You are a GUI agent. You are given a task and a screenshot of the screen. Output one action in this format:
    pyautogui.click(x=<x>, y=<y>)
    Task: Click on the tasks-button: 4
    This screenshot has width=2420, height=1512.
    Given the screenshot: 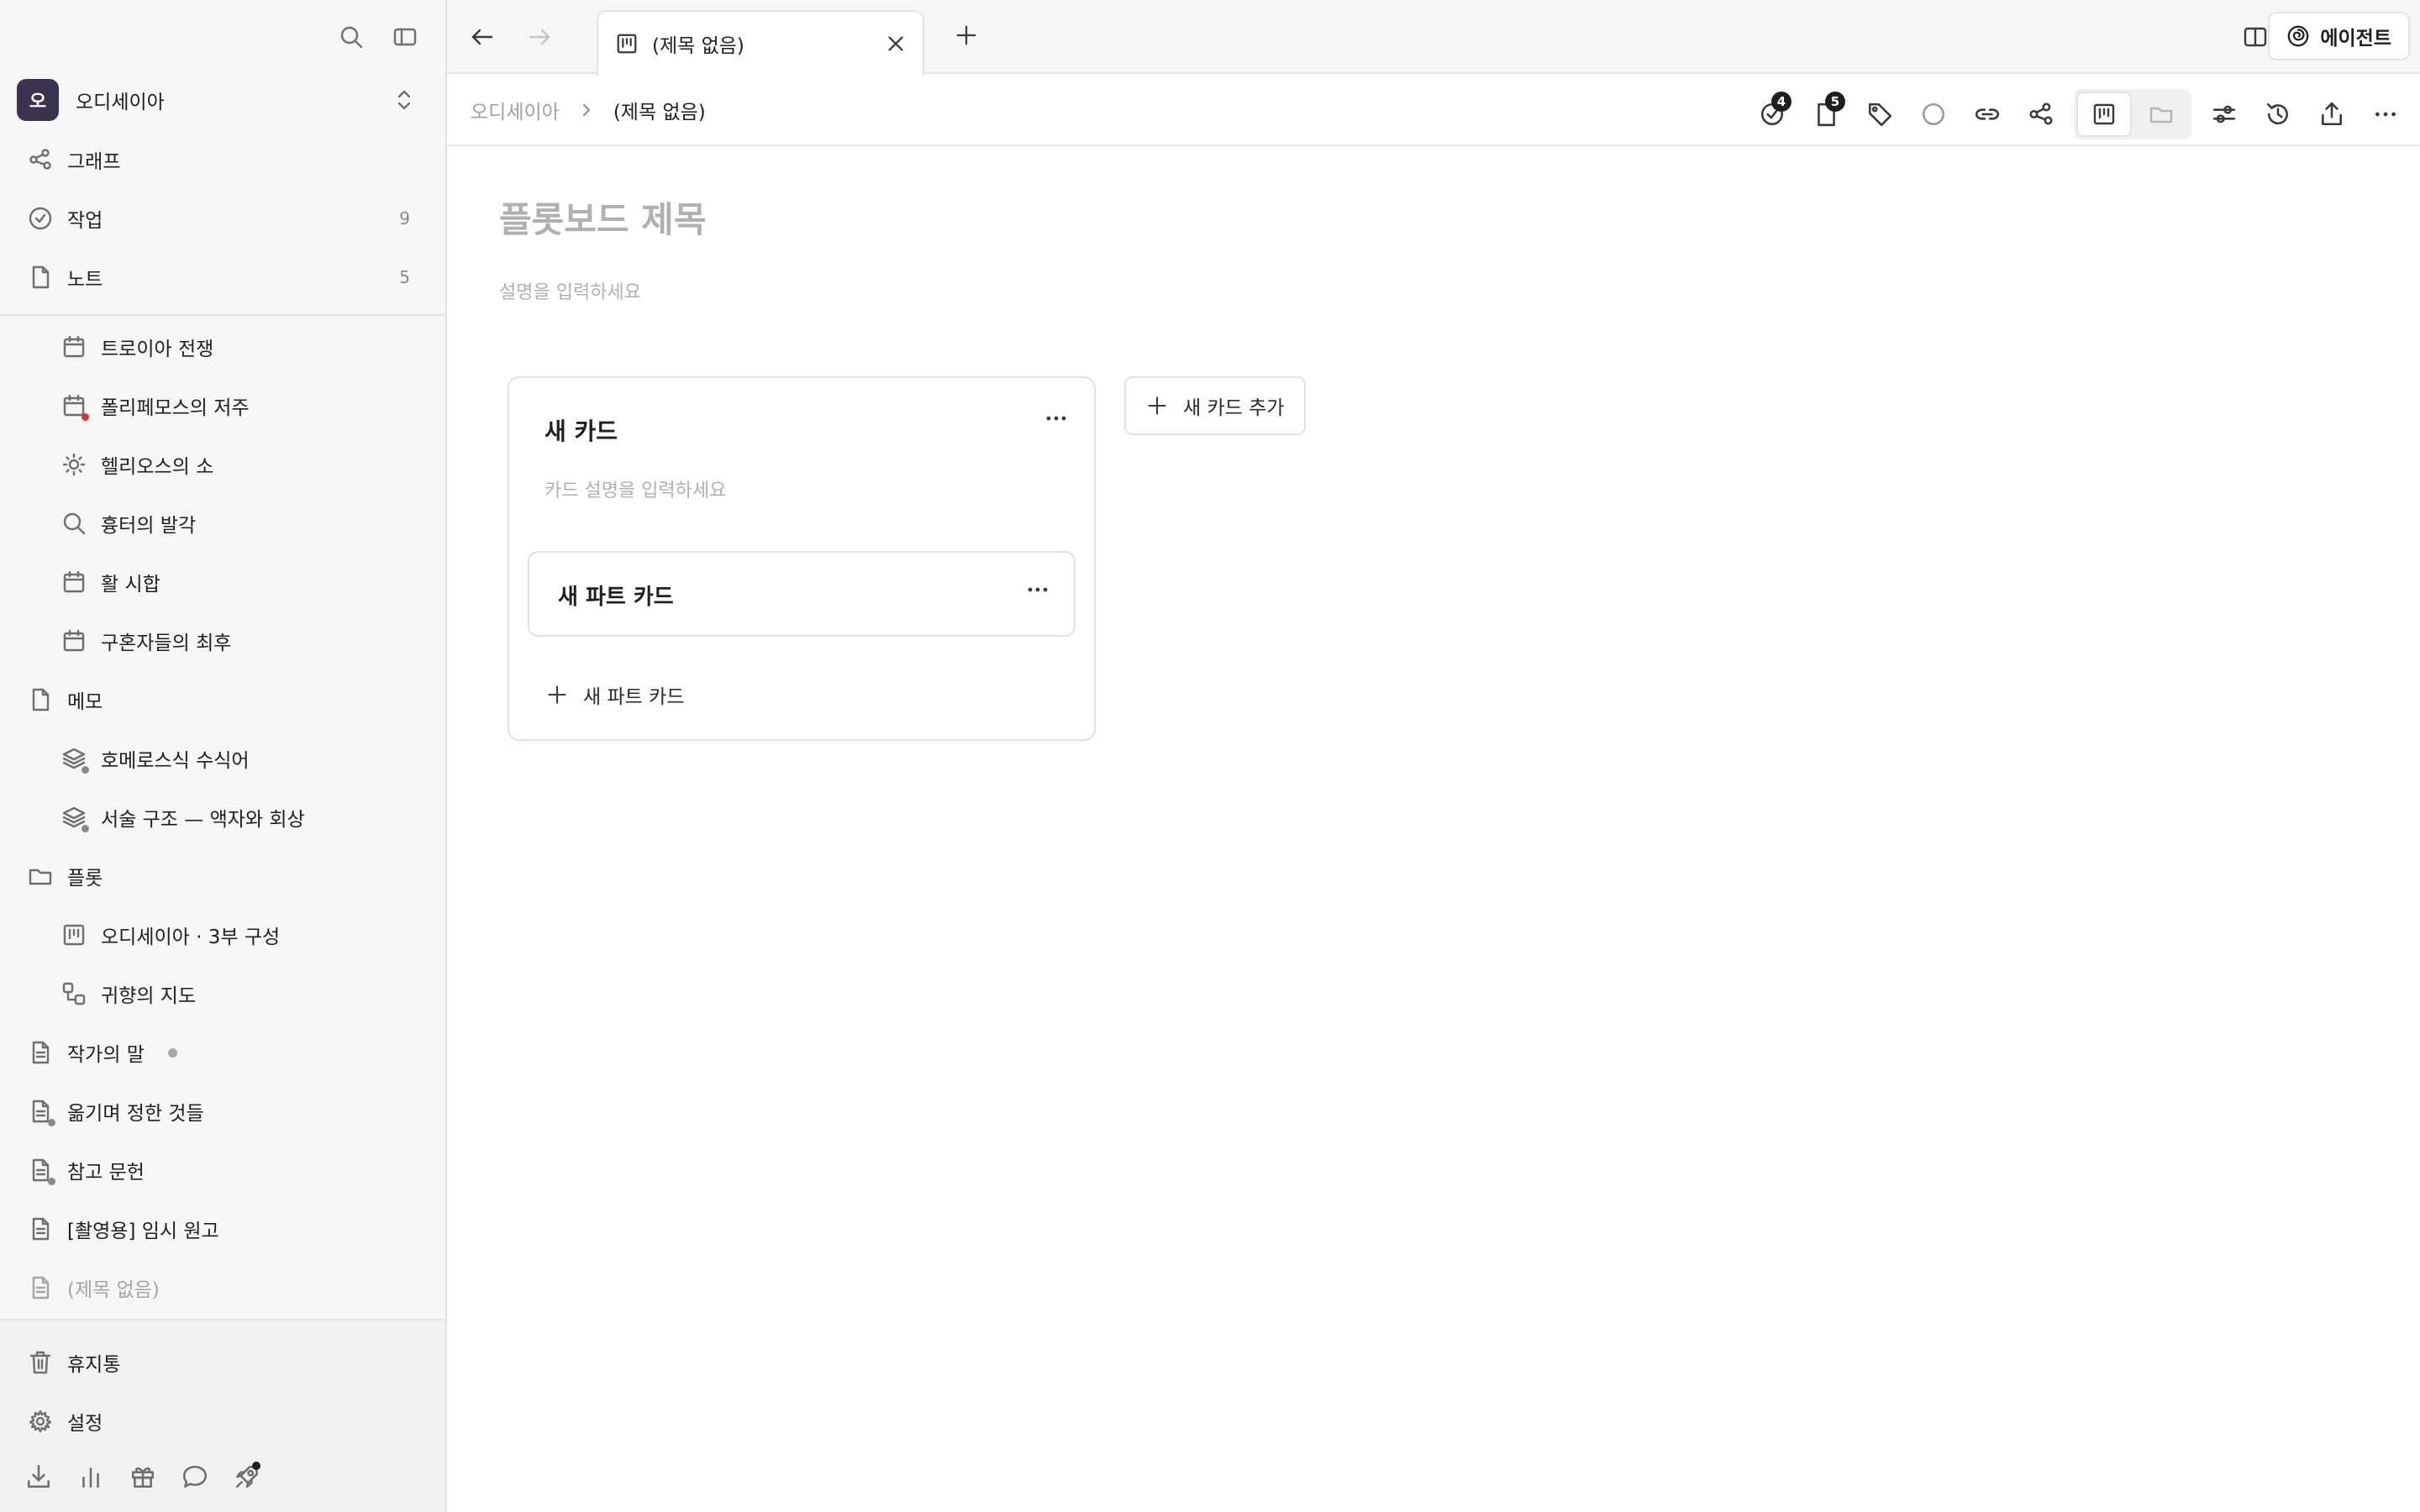 What is the action you would take?
    pyautogui.click(x=1772, y=113)
    